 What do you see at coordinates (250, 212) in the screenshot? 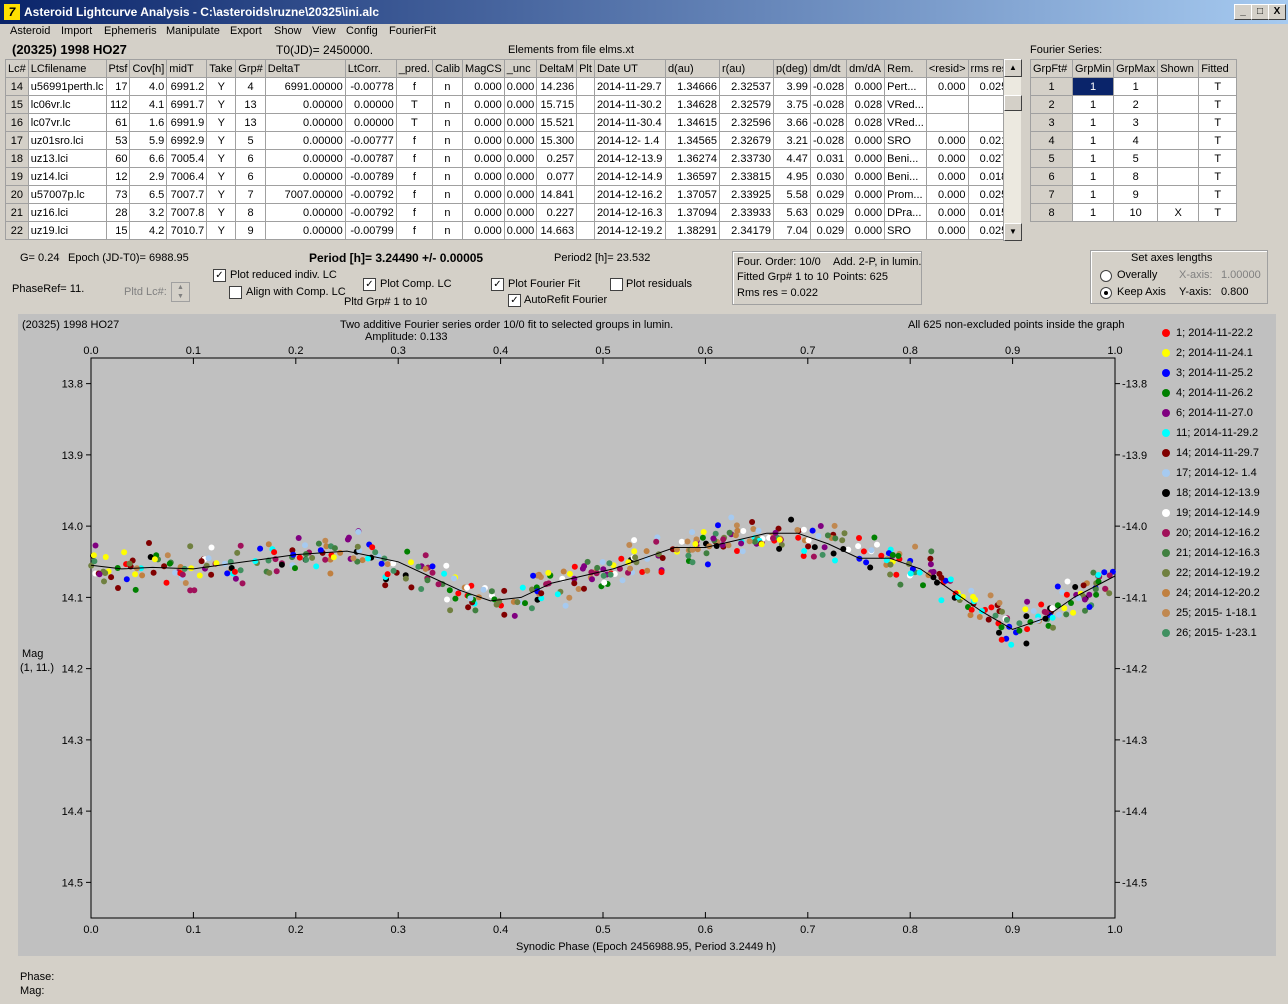
I see `table-cell: 8` at bounding box center [250, 212].